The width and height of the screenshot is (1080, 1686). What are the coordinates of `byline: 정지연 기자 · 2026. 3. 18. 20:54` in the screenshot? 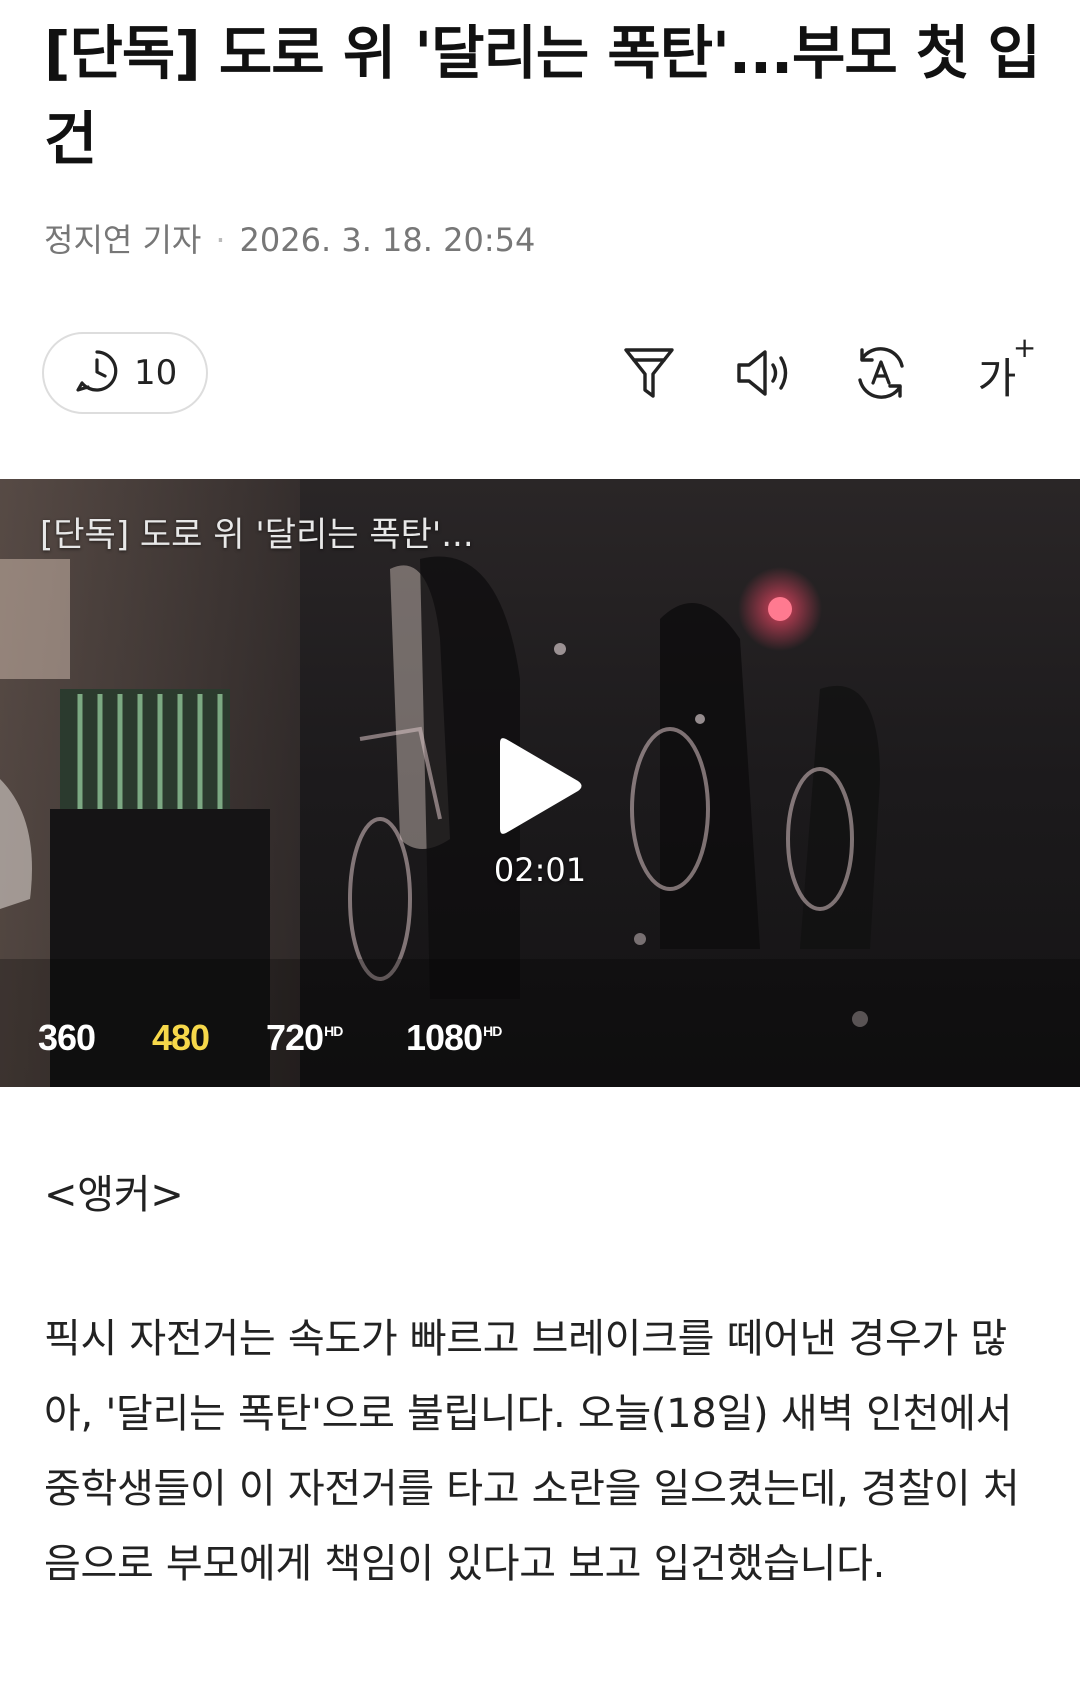 It's located at (289, 240).